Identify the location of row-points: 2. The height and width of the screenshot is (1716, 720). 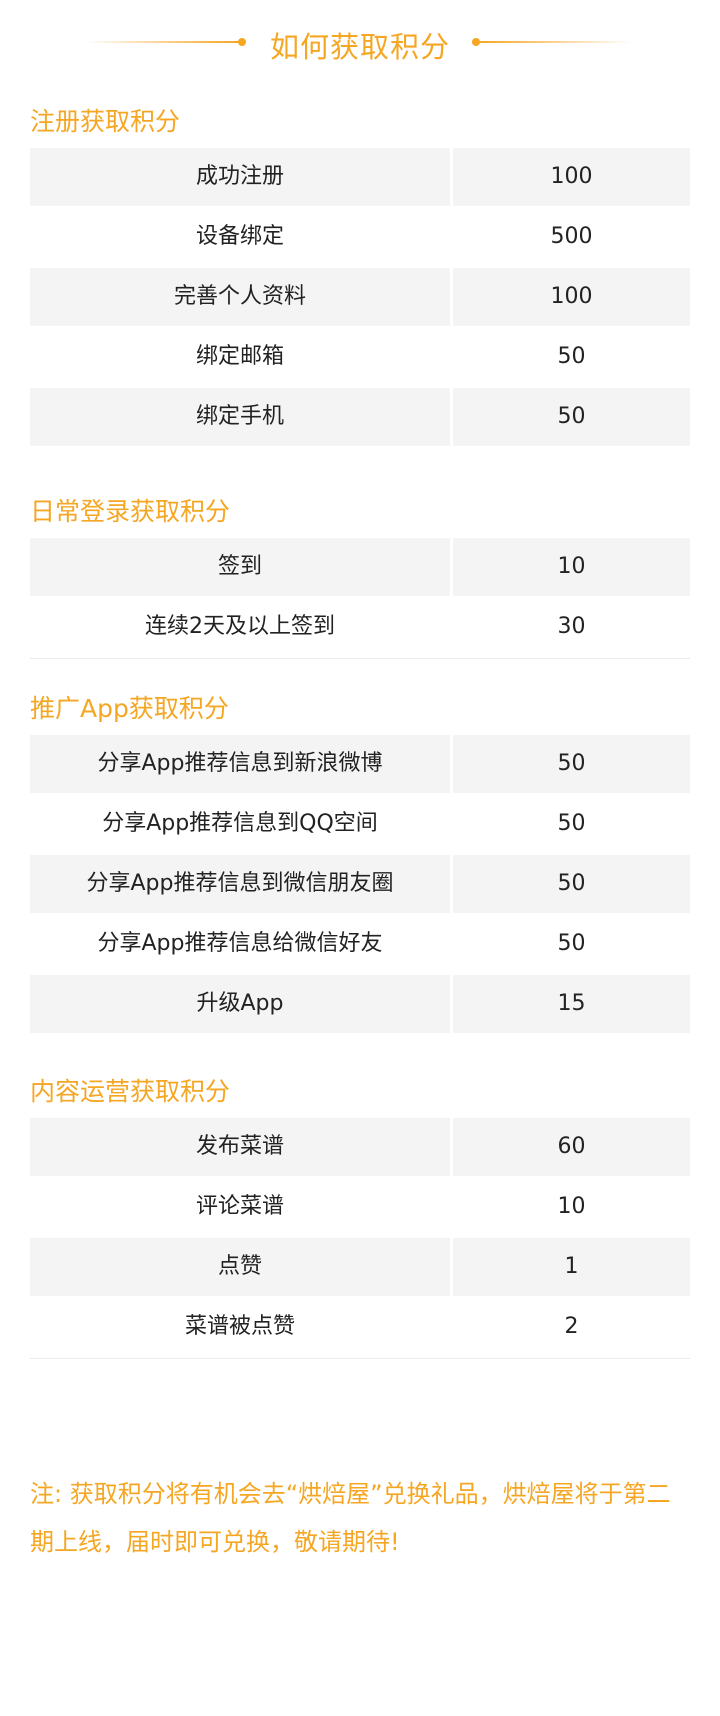
(571, 1327).